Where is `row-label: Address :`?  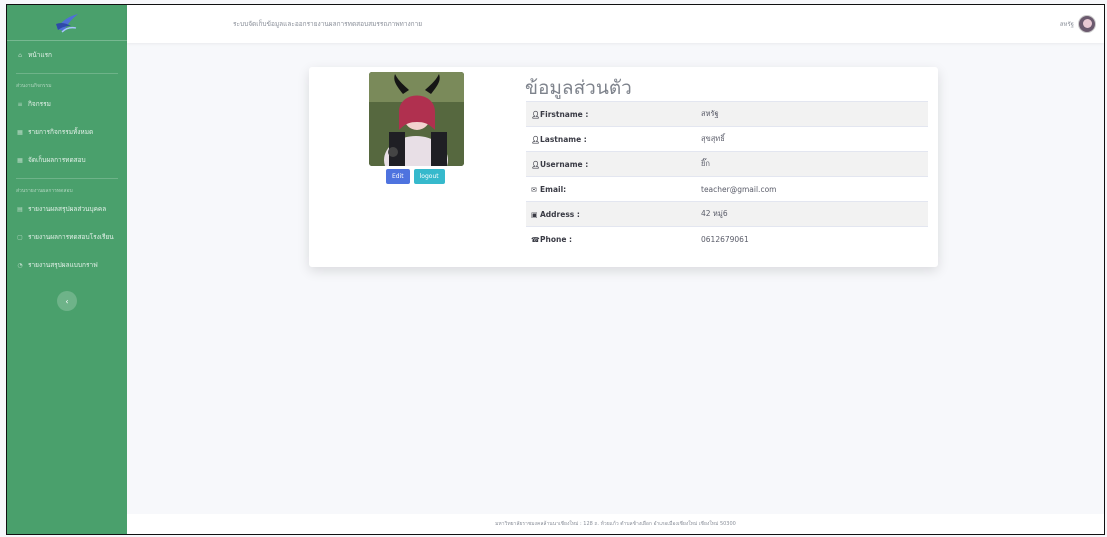 row-label: Address : is located at coordinates (560, 214).